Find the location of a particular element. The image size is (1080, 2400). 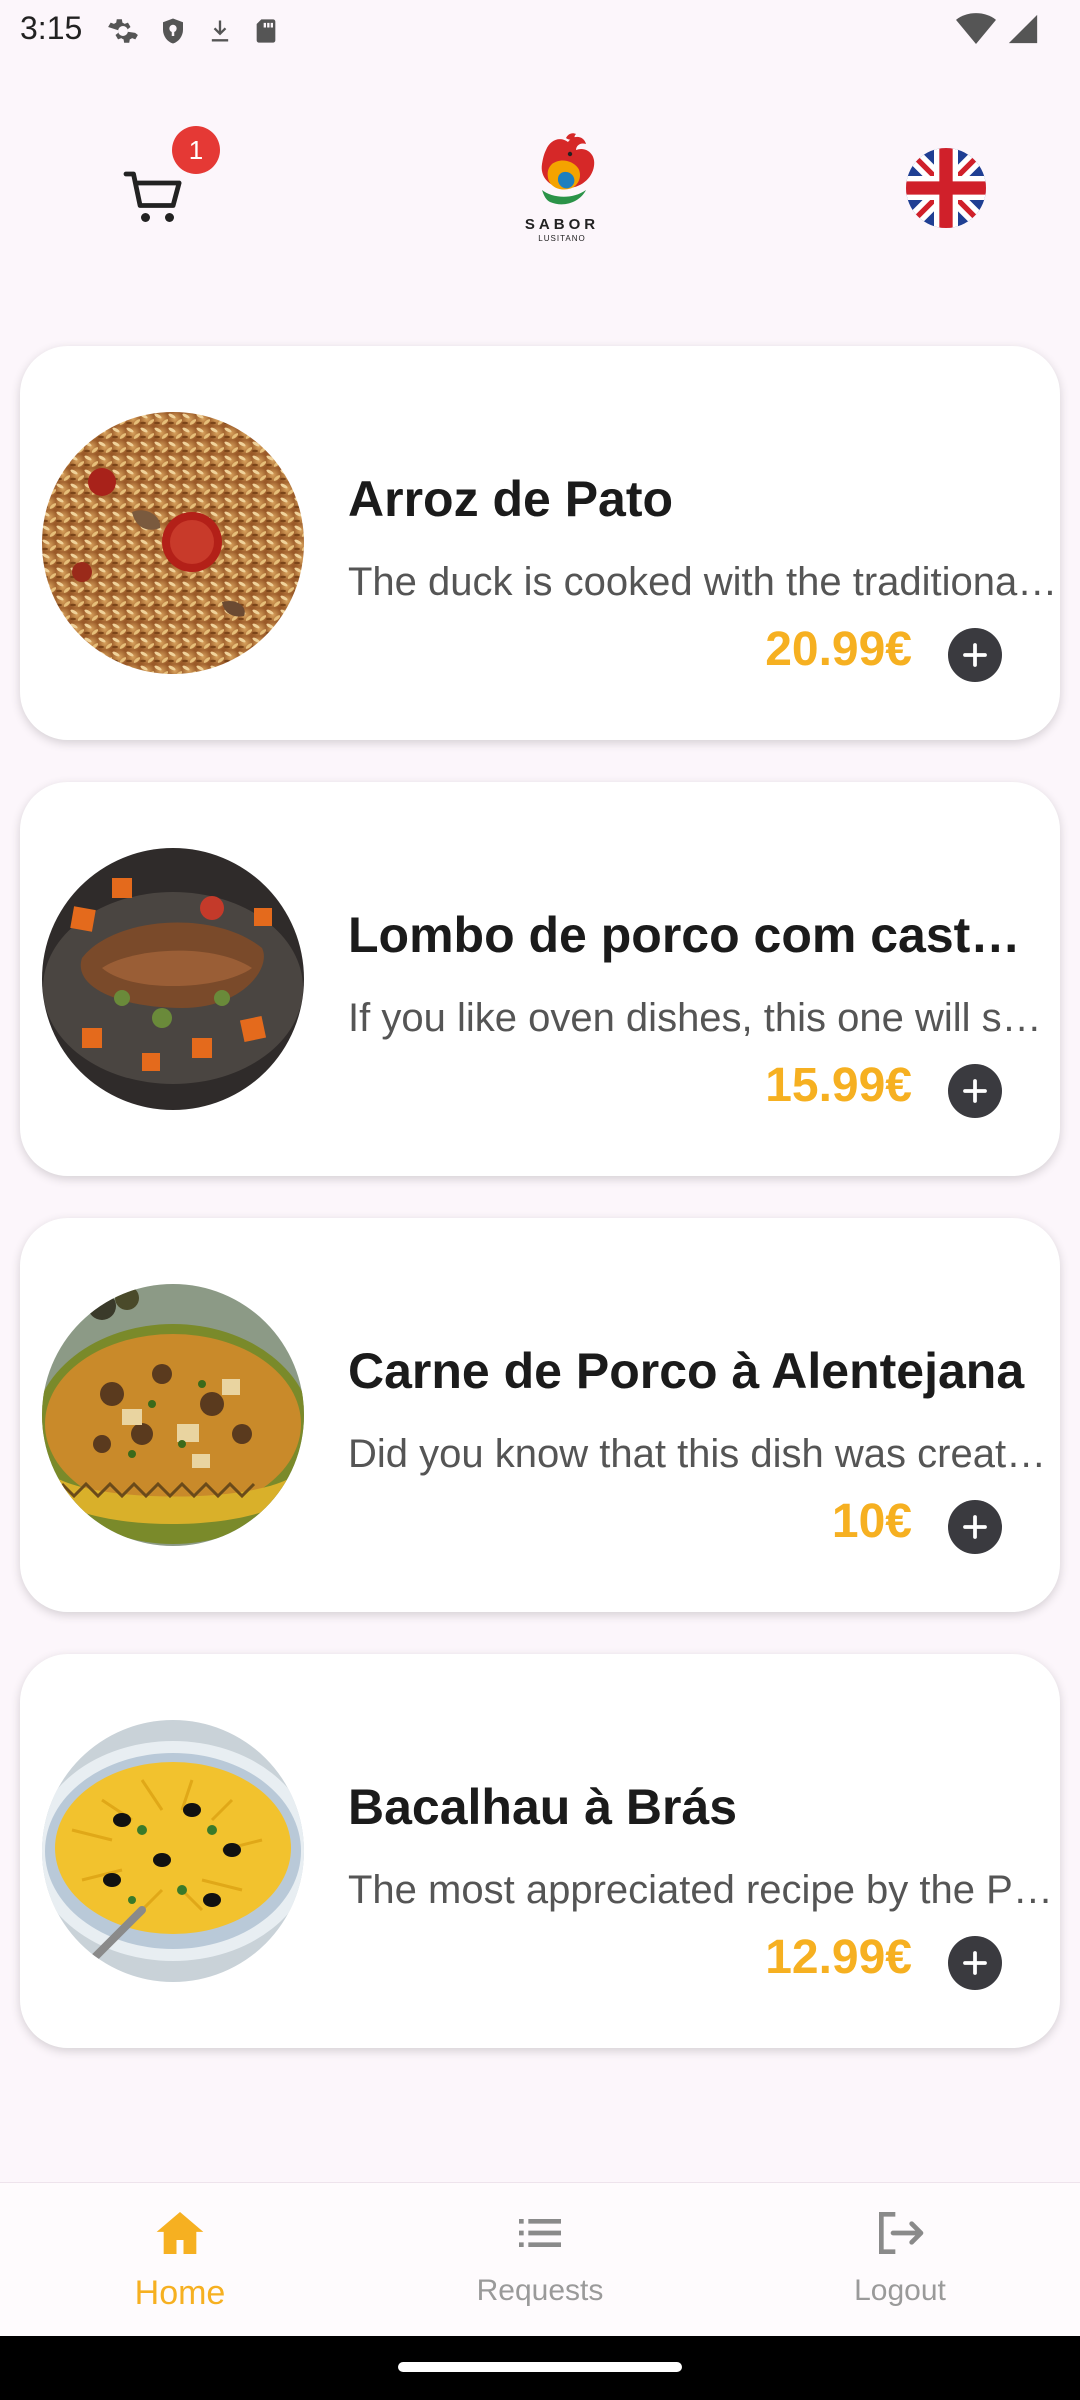

cart-button is located at coordinates (156, 198).